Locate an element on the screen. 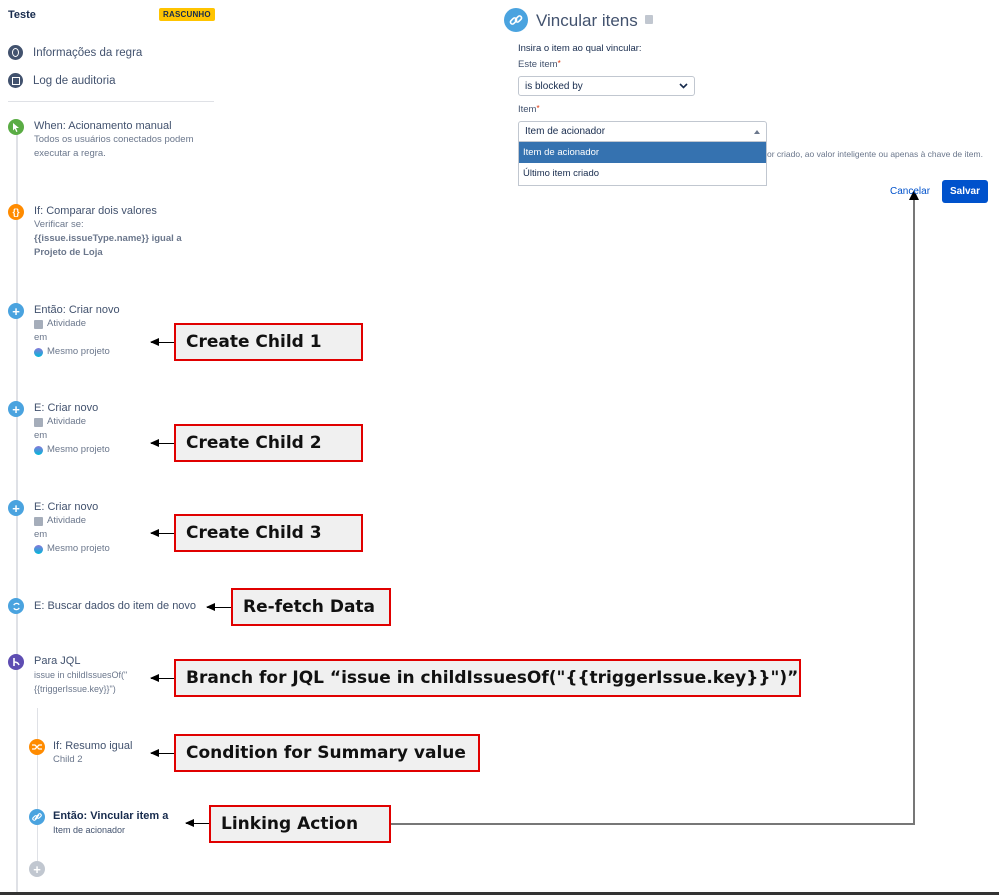 Image resolution: width=999 pixels, height=895 pixels. branch-condition-title: If: Resumo igual is located at coordinates (93, 746).